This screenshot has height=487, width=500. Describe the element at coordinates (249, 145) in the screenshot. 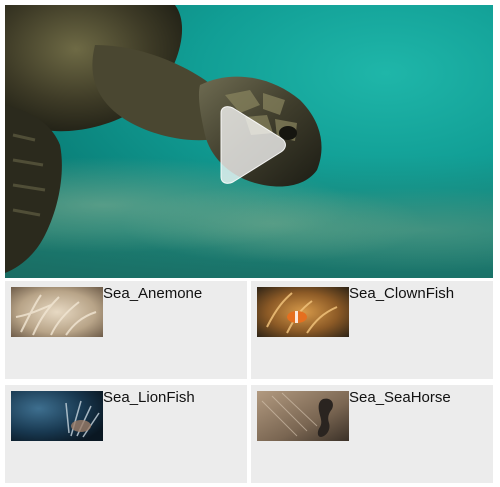

I see `play-icon` at that location.